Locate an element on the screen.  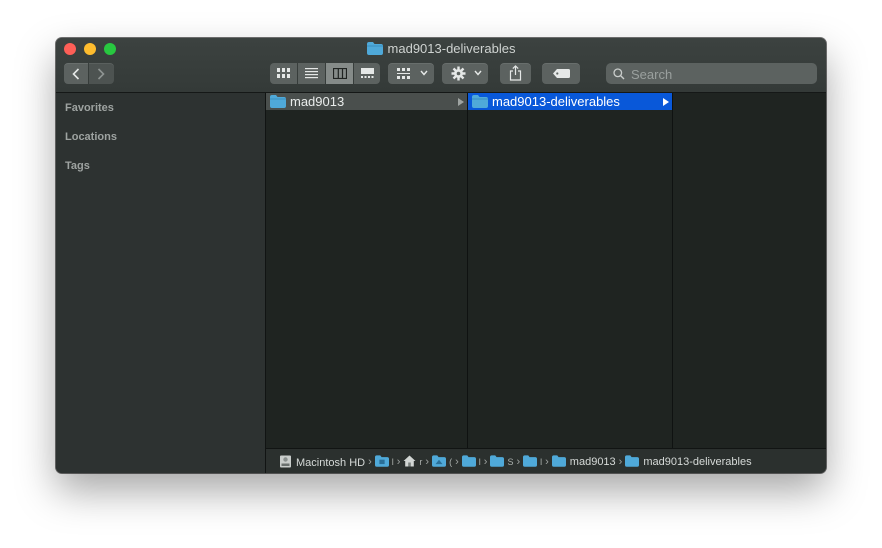
sidebar-section-locations: Locations is located at coordinates (91, 137).